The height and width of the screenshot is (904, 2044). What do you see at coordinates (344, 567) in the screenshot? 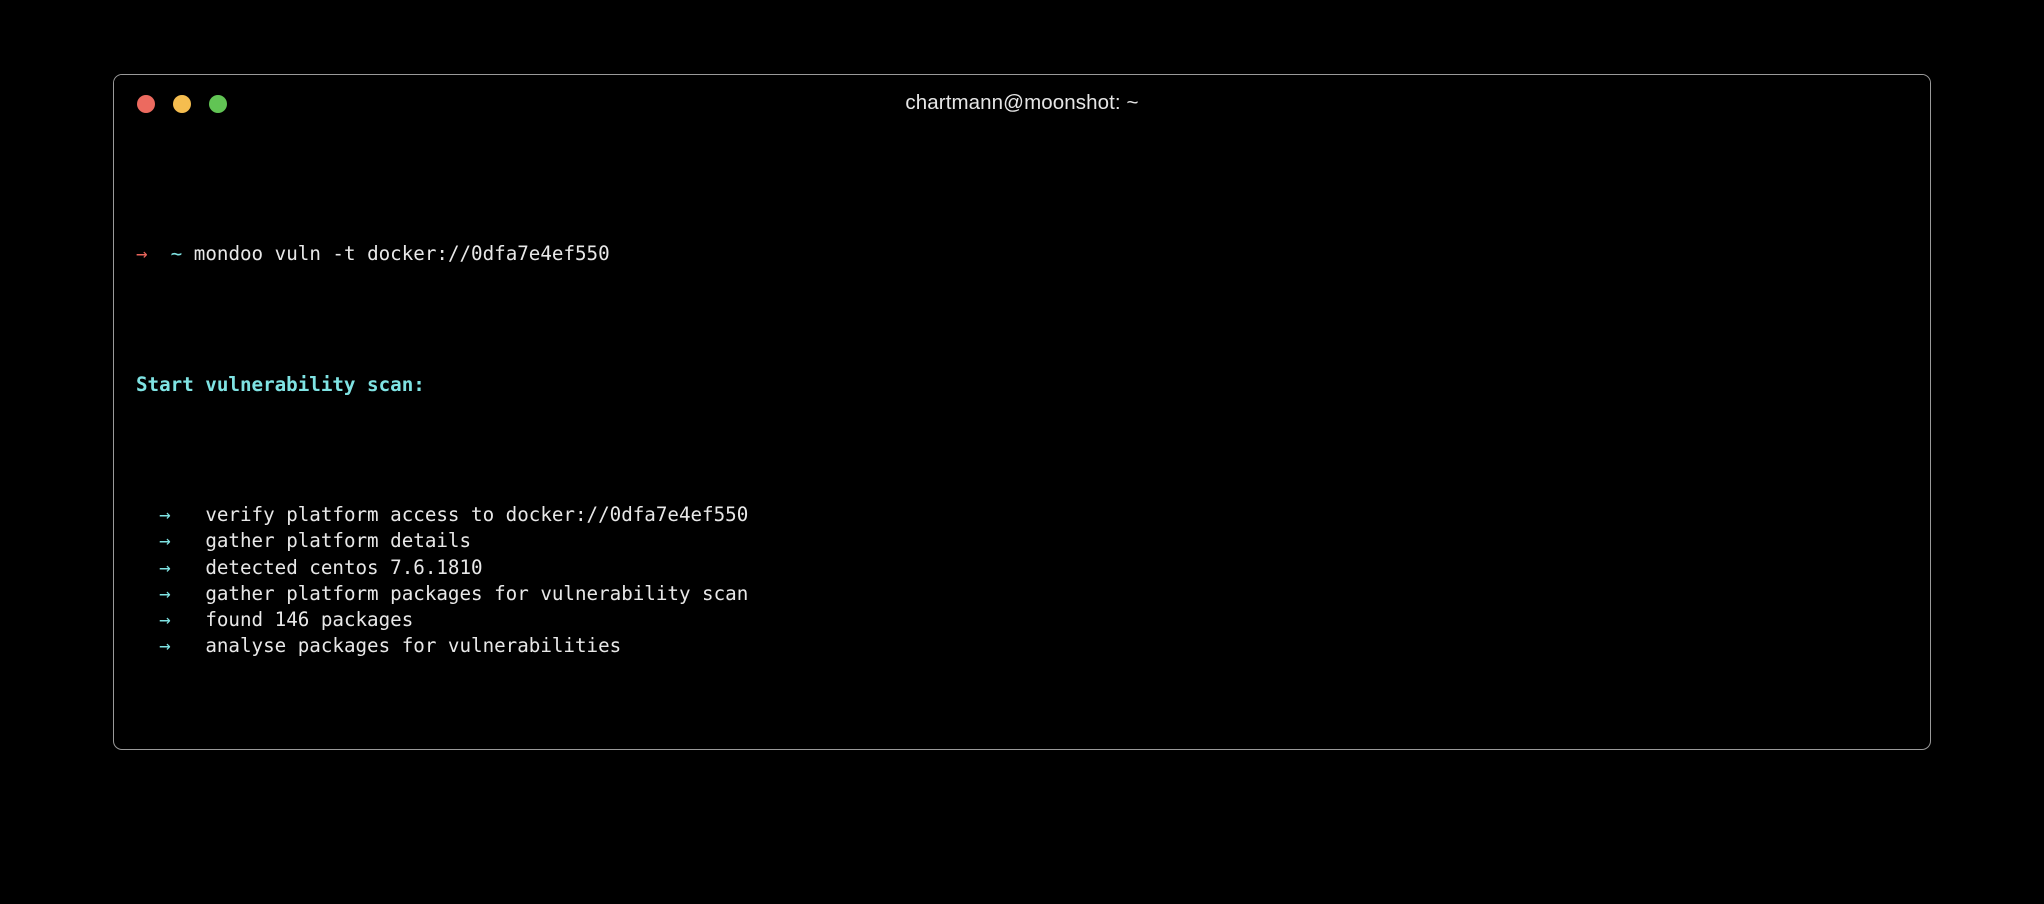
I see `scan-step-label: detected centos 7.6.1810` at bounding box center [344, 567].